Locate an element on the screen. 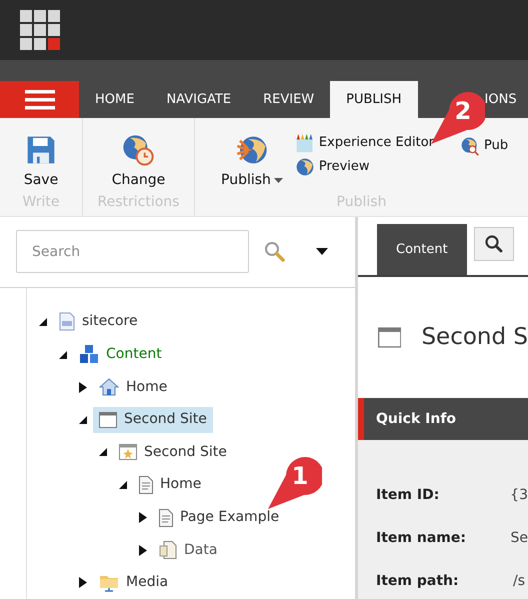 The width and height of the screenshot is (528, 599). tree-item: Data is located at coordinates (188, 550).